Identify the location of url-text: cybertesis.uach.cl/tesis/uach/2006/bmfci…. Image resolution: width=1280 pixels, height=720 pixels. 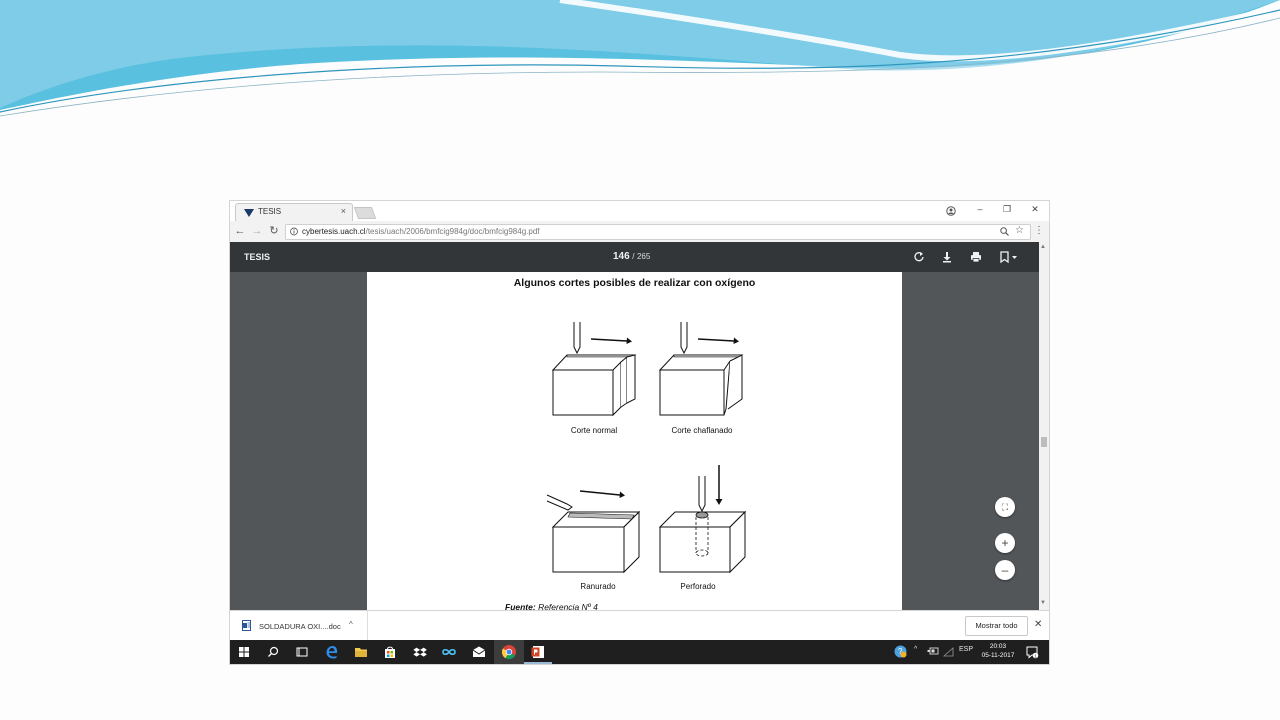
(420, 231).